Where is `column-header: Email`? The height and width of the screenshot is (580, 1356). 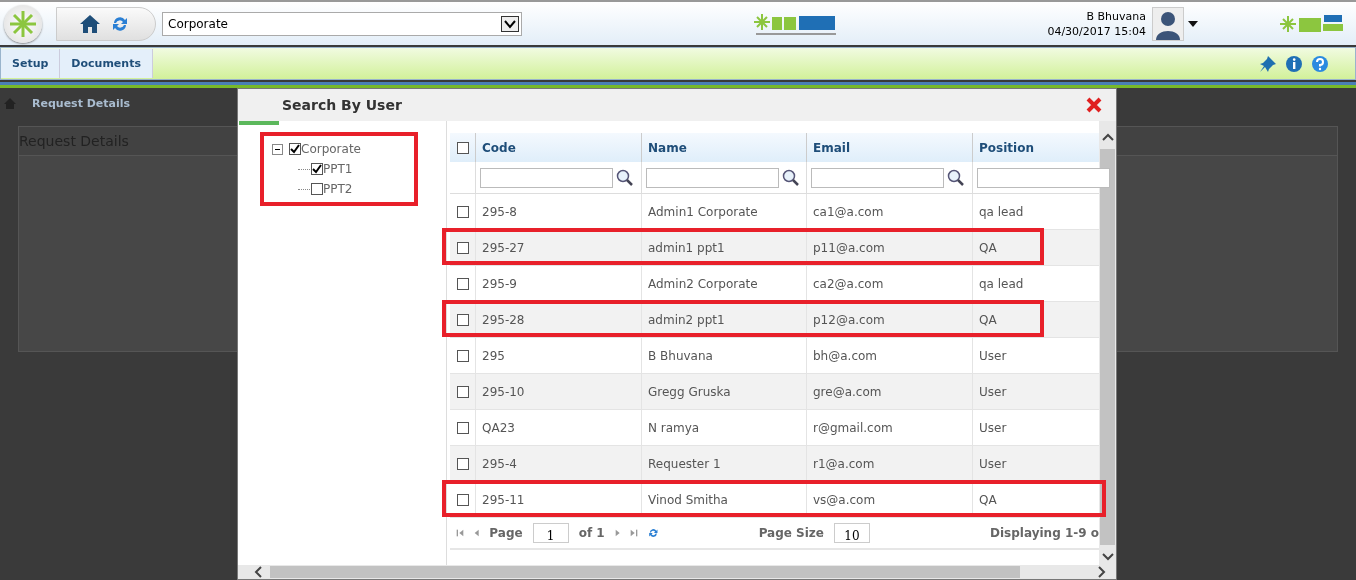 column-header: Email is located at coordinates (889, 147).